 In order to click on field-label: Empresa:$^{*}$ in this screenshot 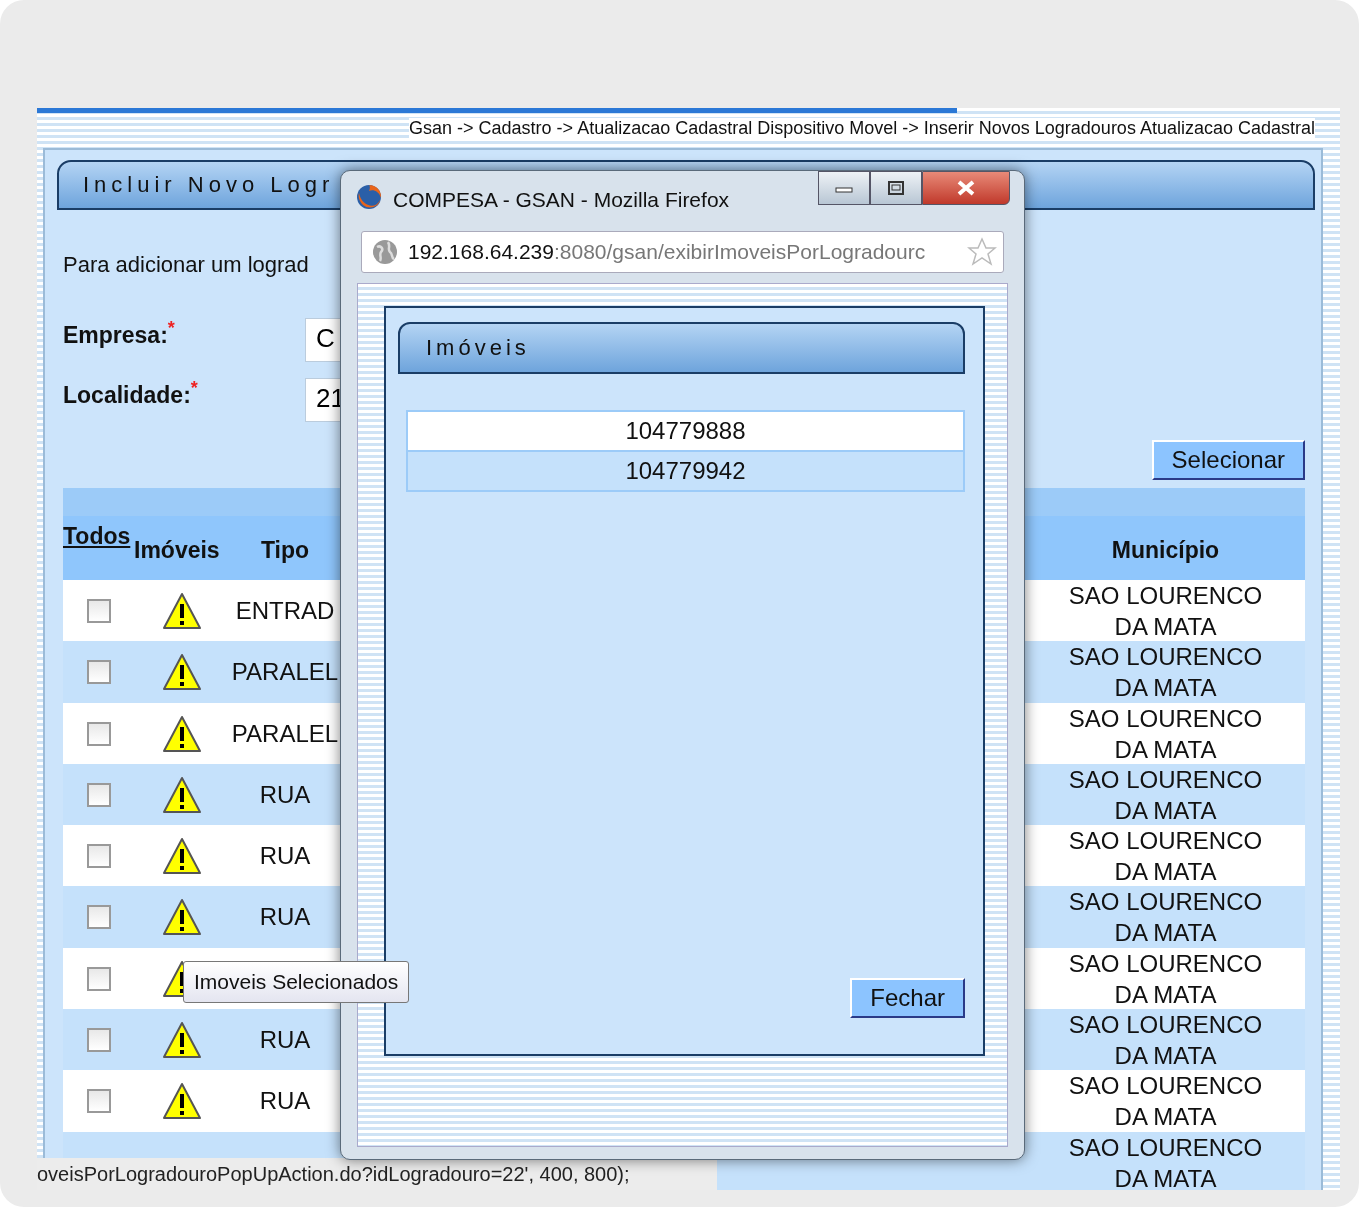, I will do `click(119, 333)`.